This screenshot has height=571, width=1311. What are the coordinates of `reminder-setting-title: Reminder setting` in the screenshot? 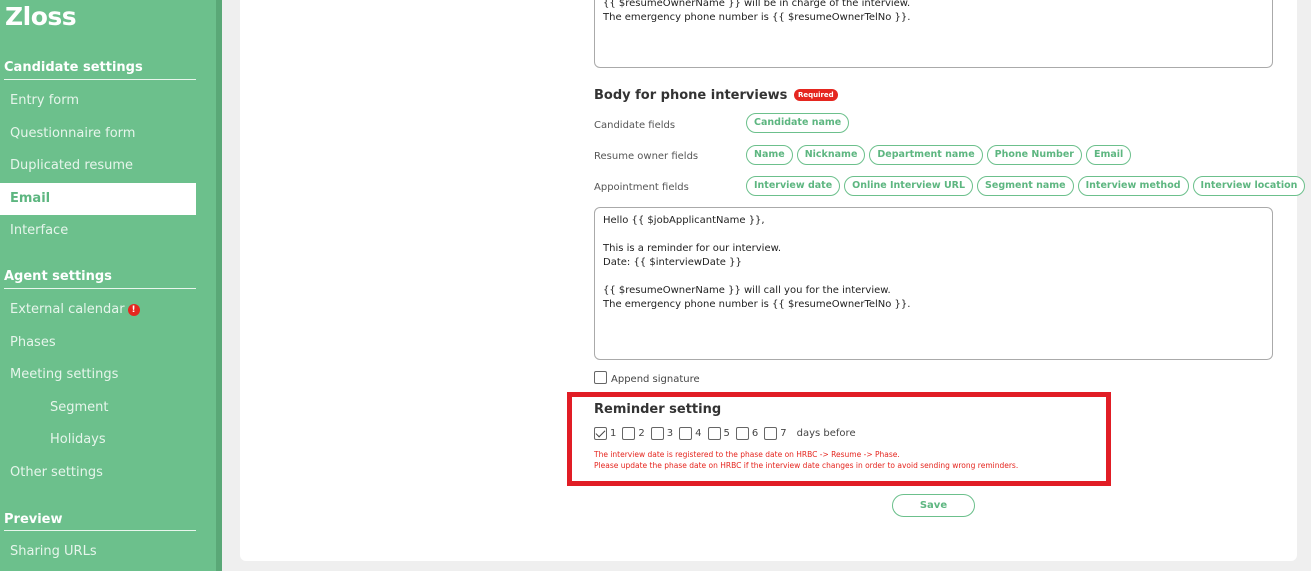 It's located at (658, 409).